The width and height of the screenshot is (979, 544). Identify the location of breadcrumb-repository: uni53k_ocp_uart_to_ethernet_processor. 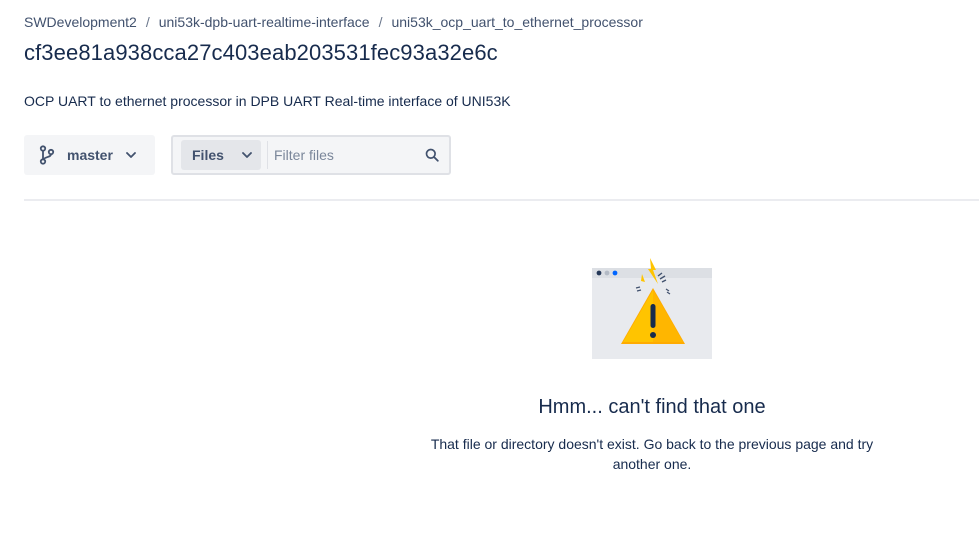
(516, 22).